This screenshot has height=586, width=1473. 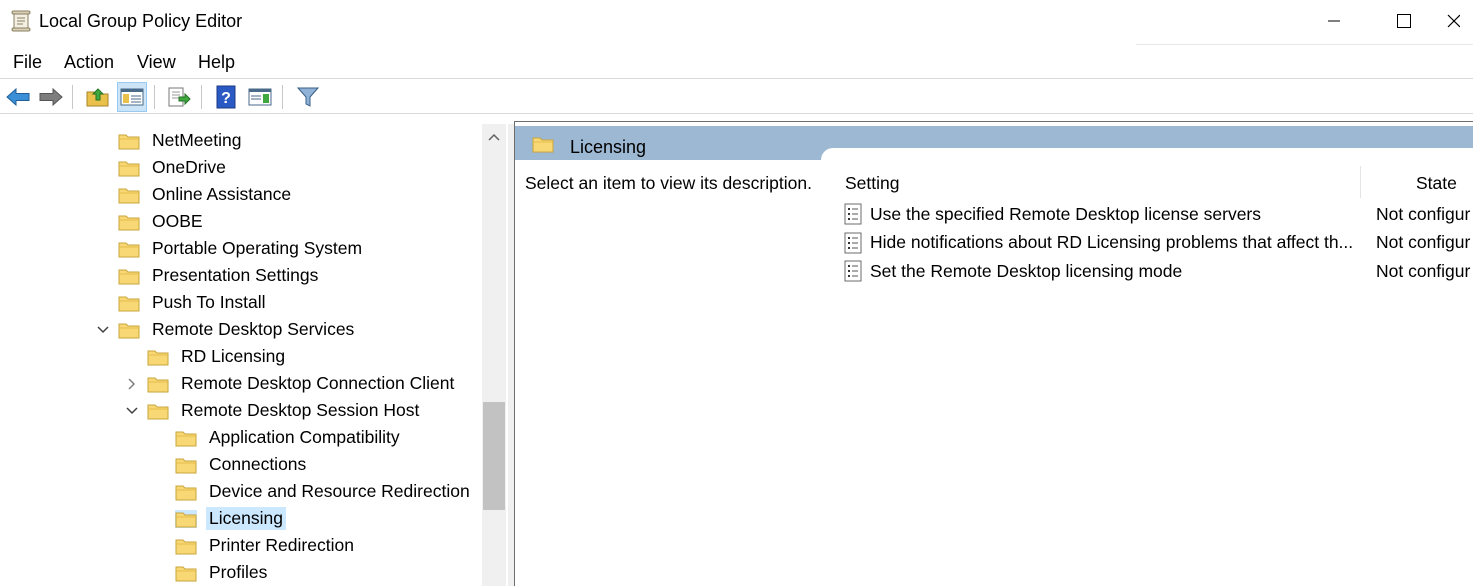 What do you see at coordinates (1436, 183) in the screenshot?
I see `column-header-state: State` at bounding box center [1436, 183].